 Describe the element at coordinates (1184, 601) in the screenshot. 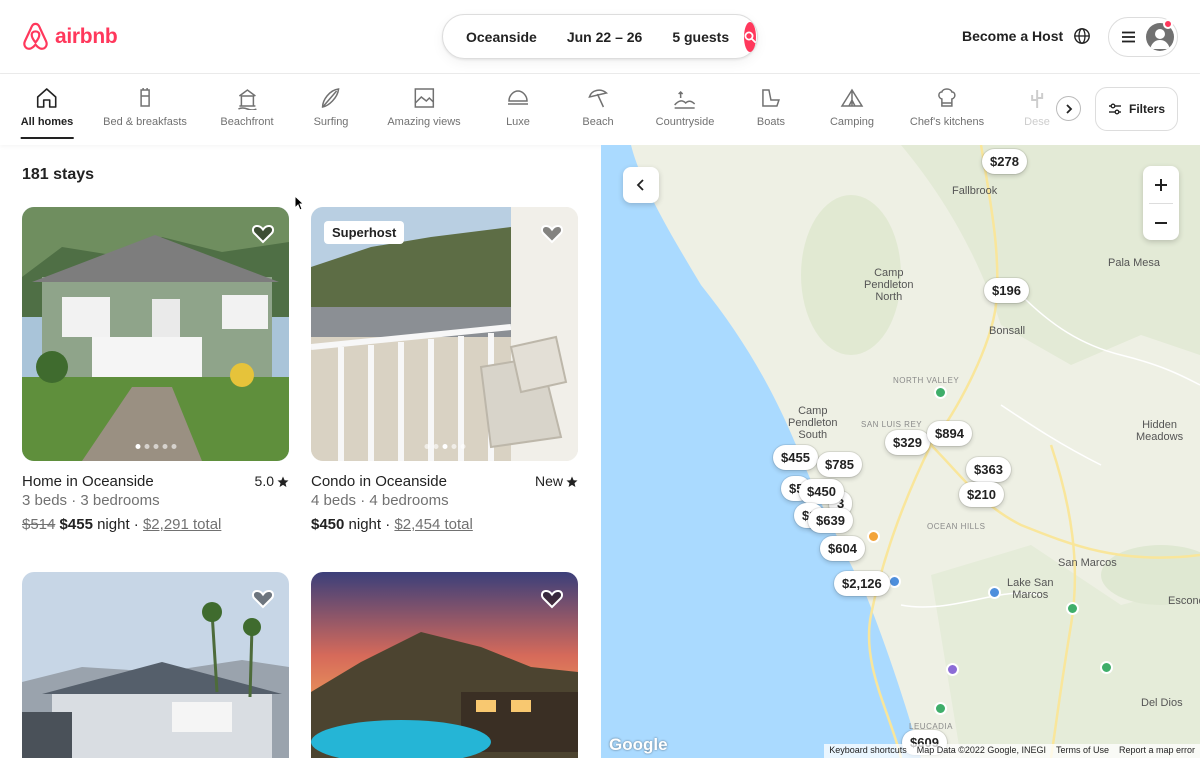

I see `place-label: Escond` at that location.